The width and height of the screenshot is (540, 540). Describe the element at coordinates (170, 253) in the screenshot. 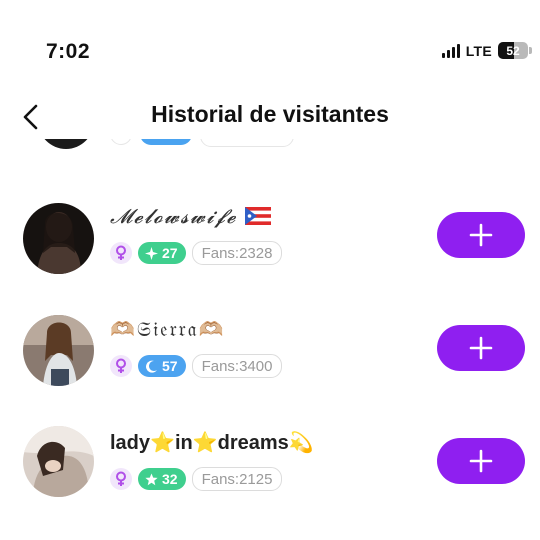

I see `level-value: 27` at that location.